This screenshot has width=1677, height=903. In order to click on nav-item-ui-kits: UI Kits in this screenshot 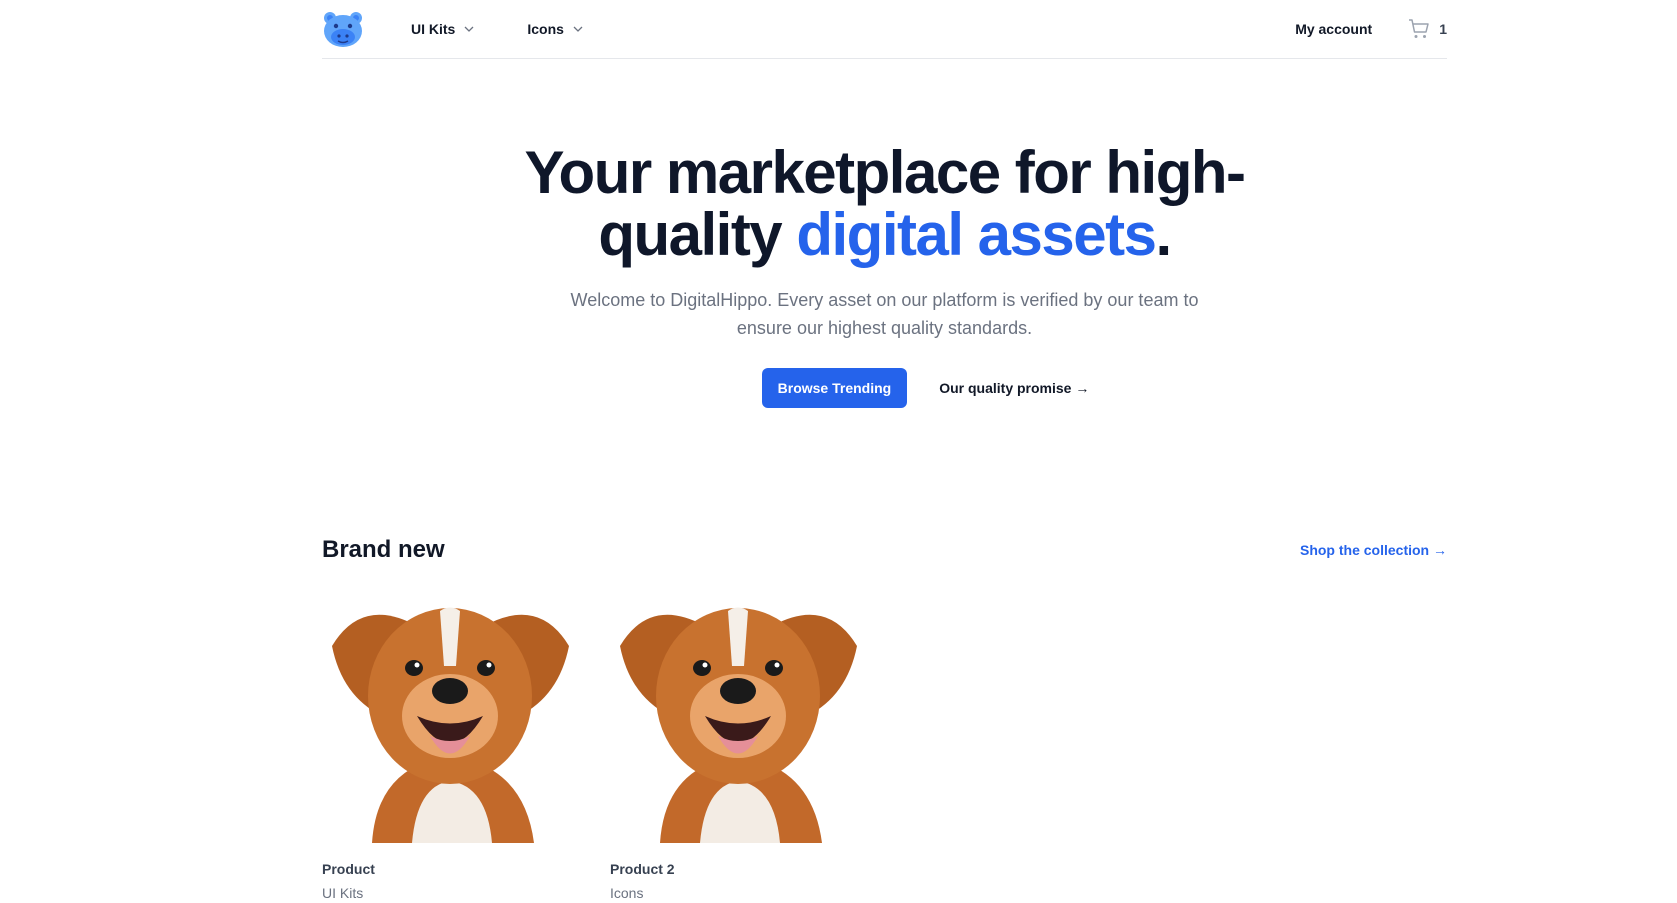, I will do `click(443, 29)`.